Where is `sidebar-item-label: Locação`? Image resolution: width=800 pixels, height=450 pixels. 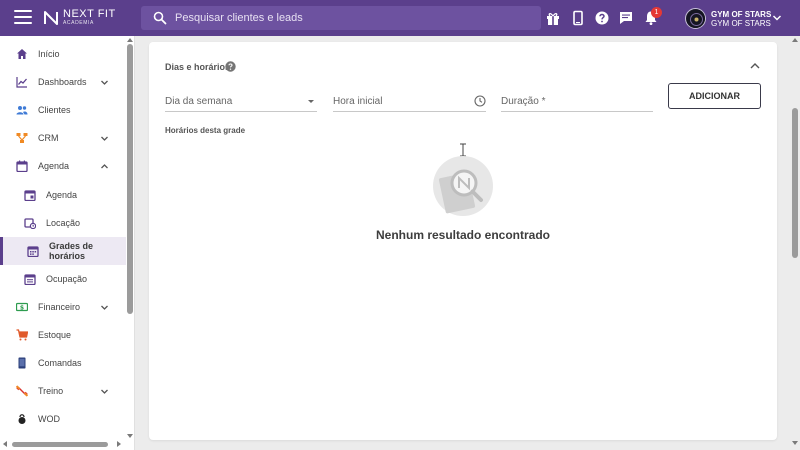
sidebar-item-label: Locação is located at coordinates (63, 223).